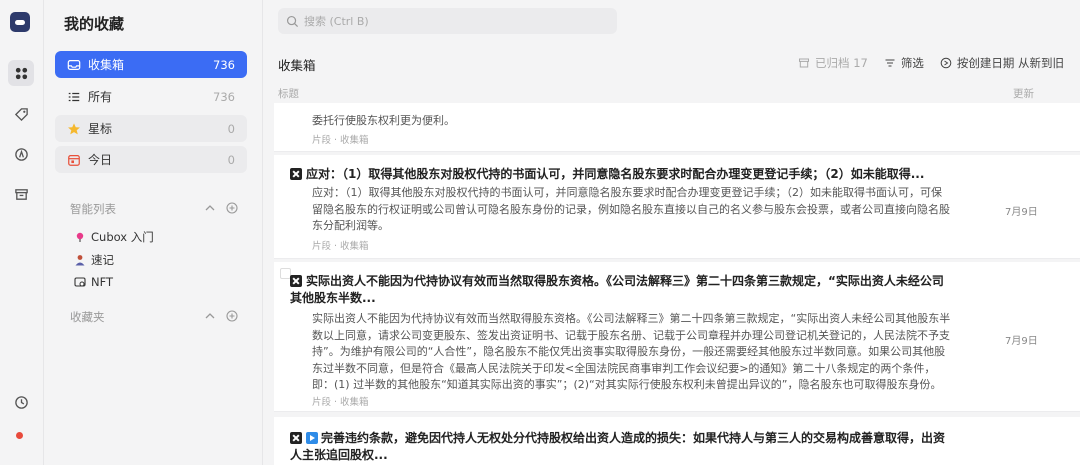 This screenshot has height=465, width=1080. I want to click on column-updated-header: 更新, so click(1023, 94).